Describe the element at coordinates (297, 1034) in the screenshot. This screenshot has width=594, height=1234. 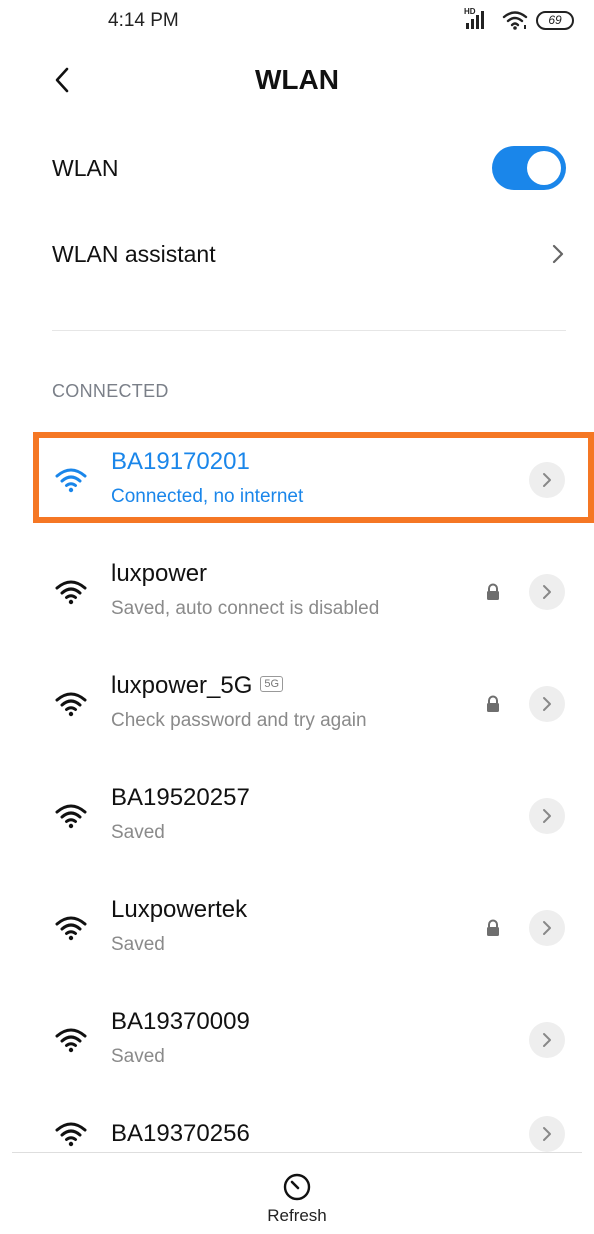
I see `network-row: BA19370009 Saved` at that location.